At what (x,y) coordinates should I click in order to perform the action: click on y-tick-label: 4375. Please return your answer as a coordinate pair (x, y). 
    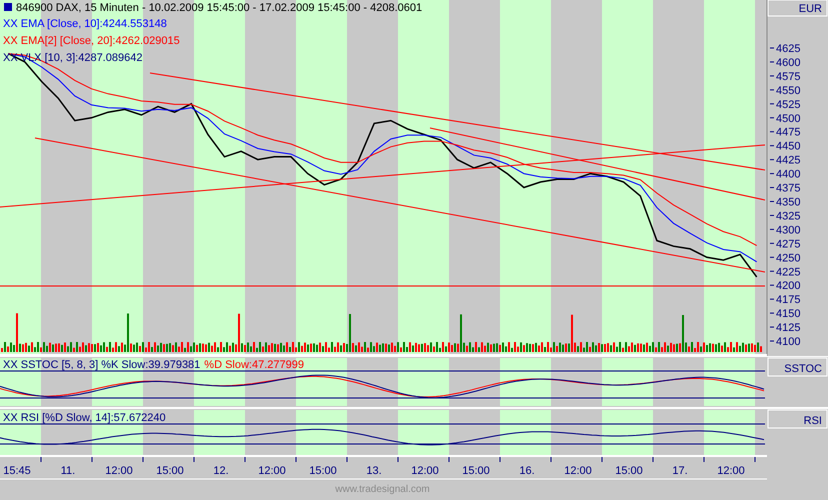
    Looking at the image, I should click on (788, 188).